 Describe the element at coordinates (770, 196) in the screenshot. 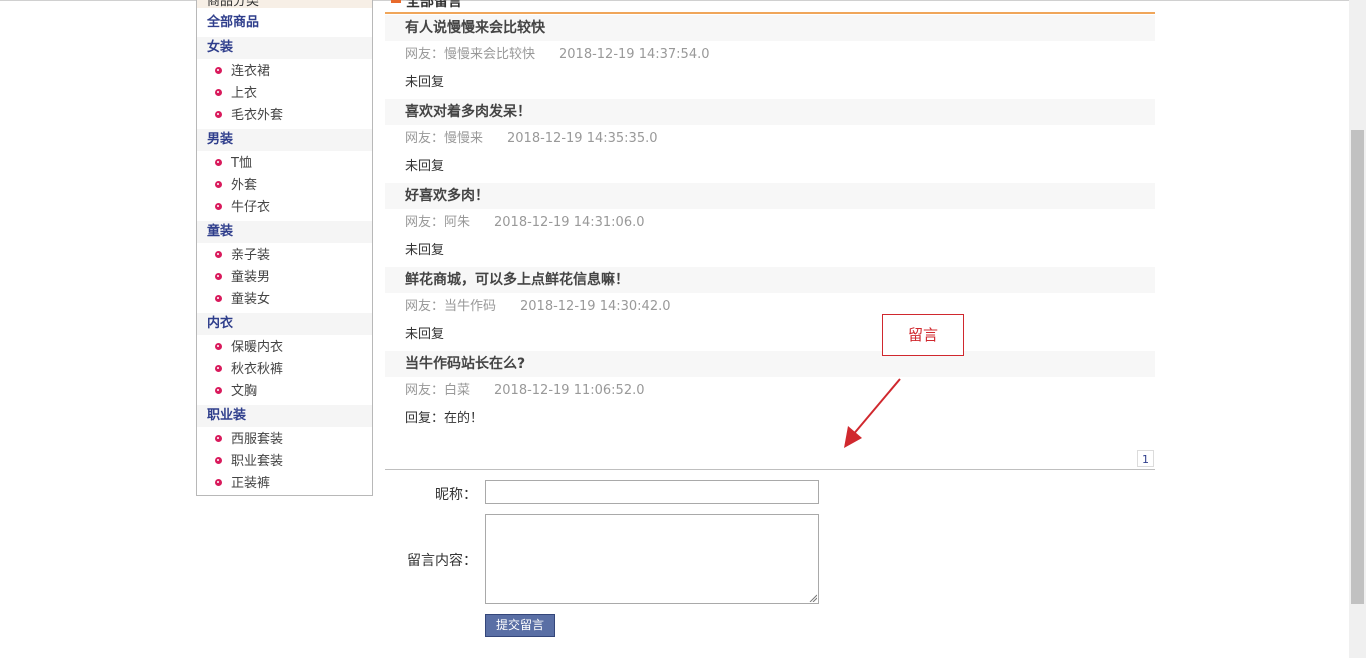

I see `message-title: 好喜欢多肉！` at that location.